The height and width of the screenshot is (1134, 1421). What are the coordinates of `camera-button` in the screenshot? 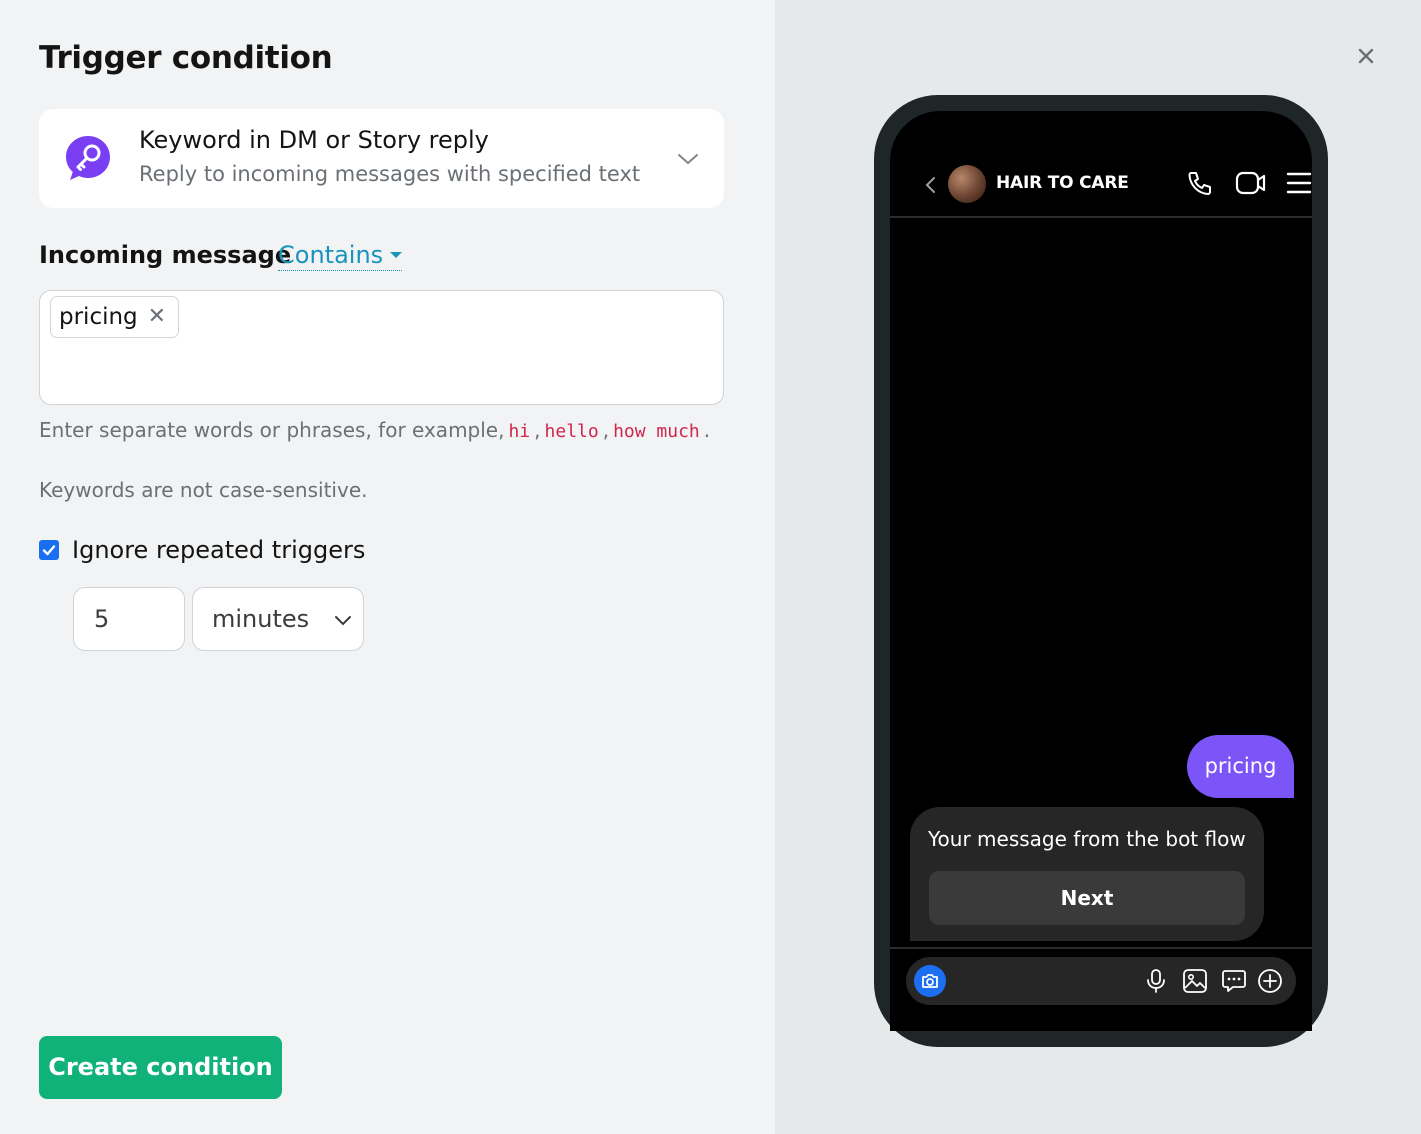 It's located at (930, 981).